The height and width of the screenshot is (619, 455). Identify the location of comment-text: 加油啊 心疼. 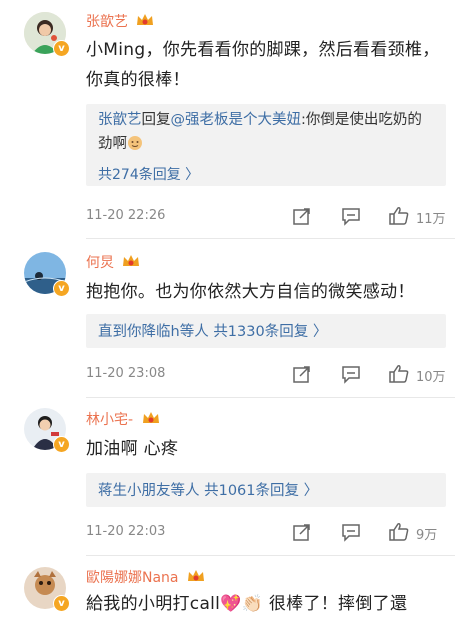
(132, 449).